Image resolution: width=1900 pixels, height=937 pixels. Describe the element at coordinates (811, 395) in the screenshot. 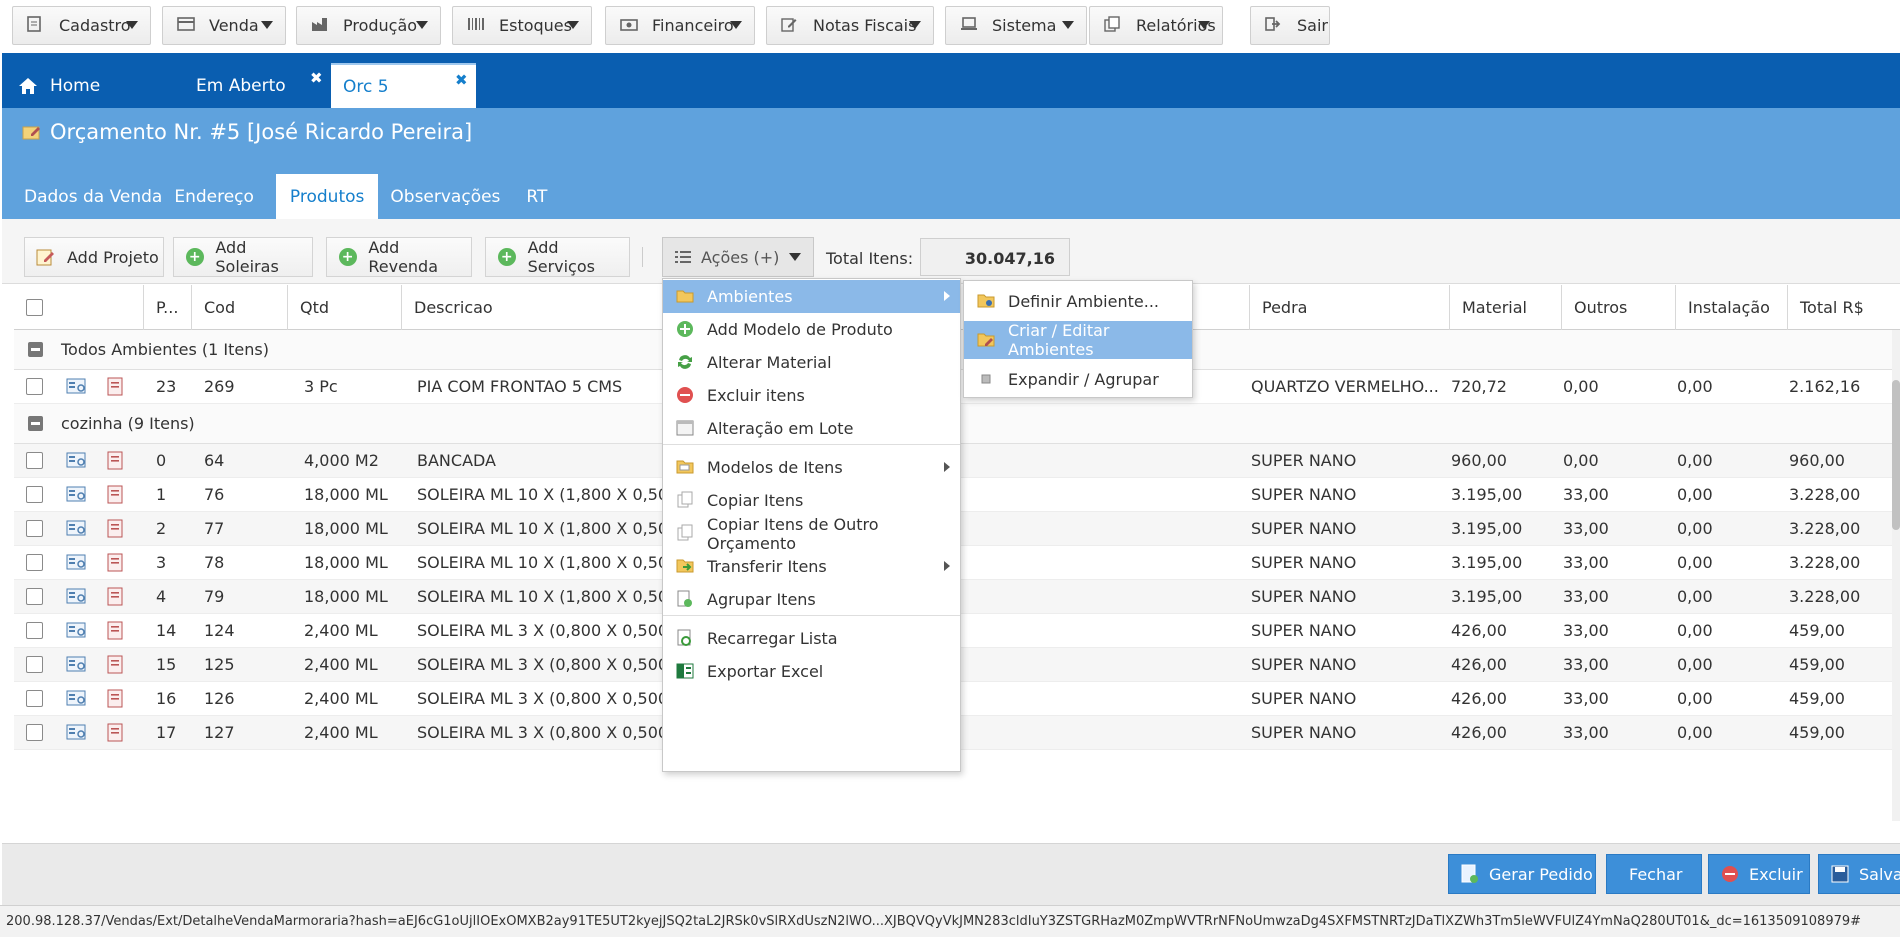

I see `menu-item-excluir-itens: Excluir itens` at that location.